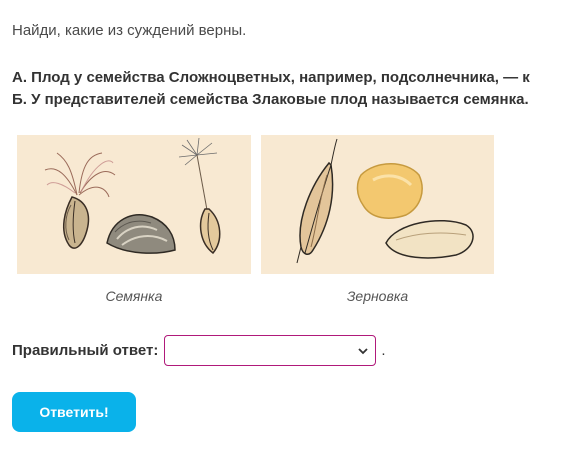 The width and height of the screenshot is (571, 450). Describe the element at coordinates (383, 350) in the screenshot. I see `answer-trailing-period: .` at that location.